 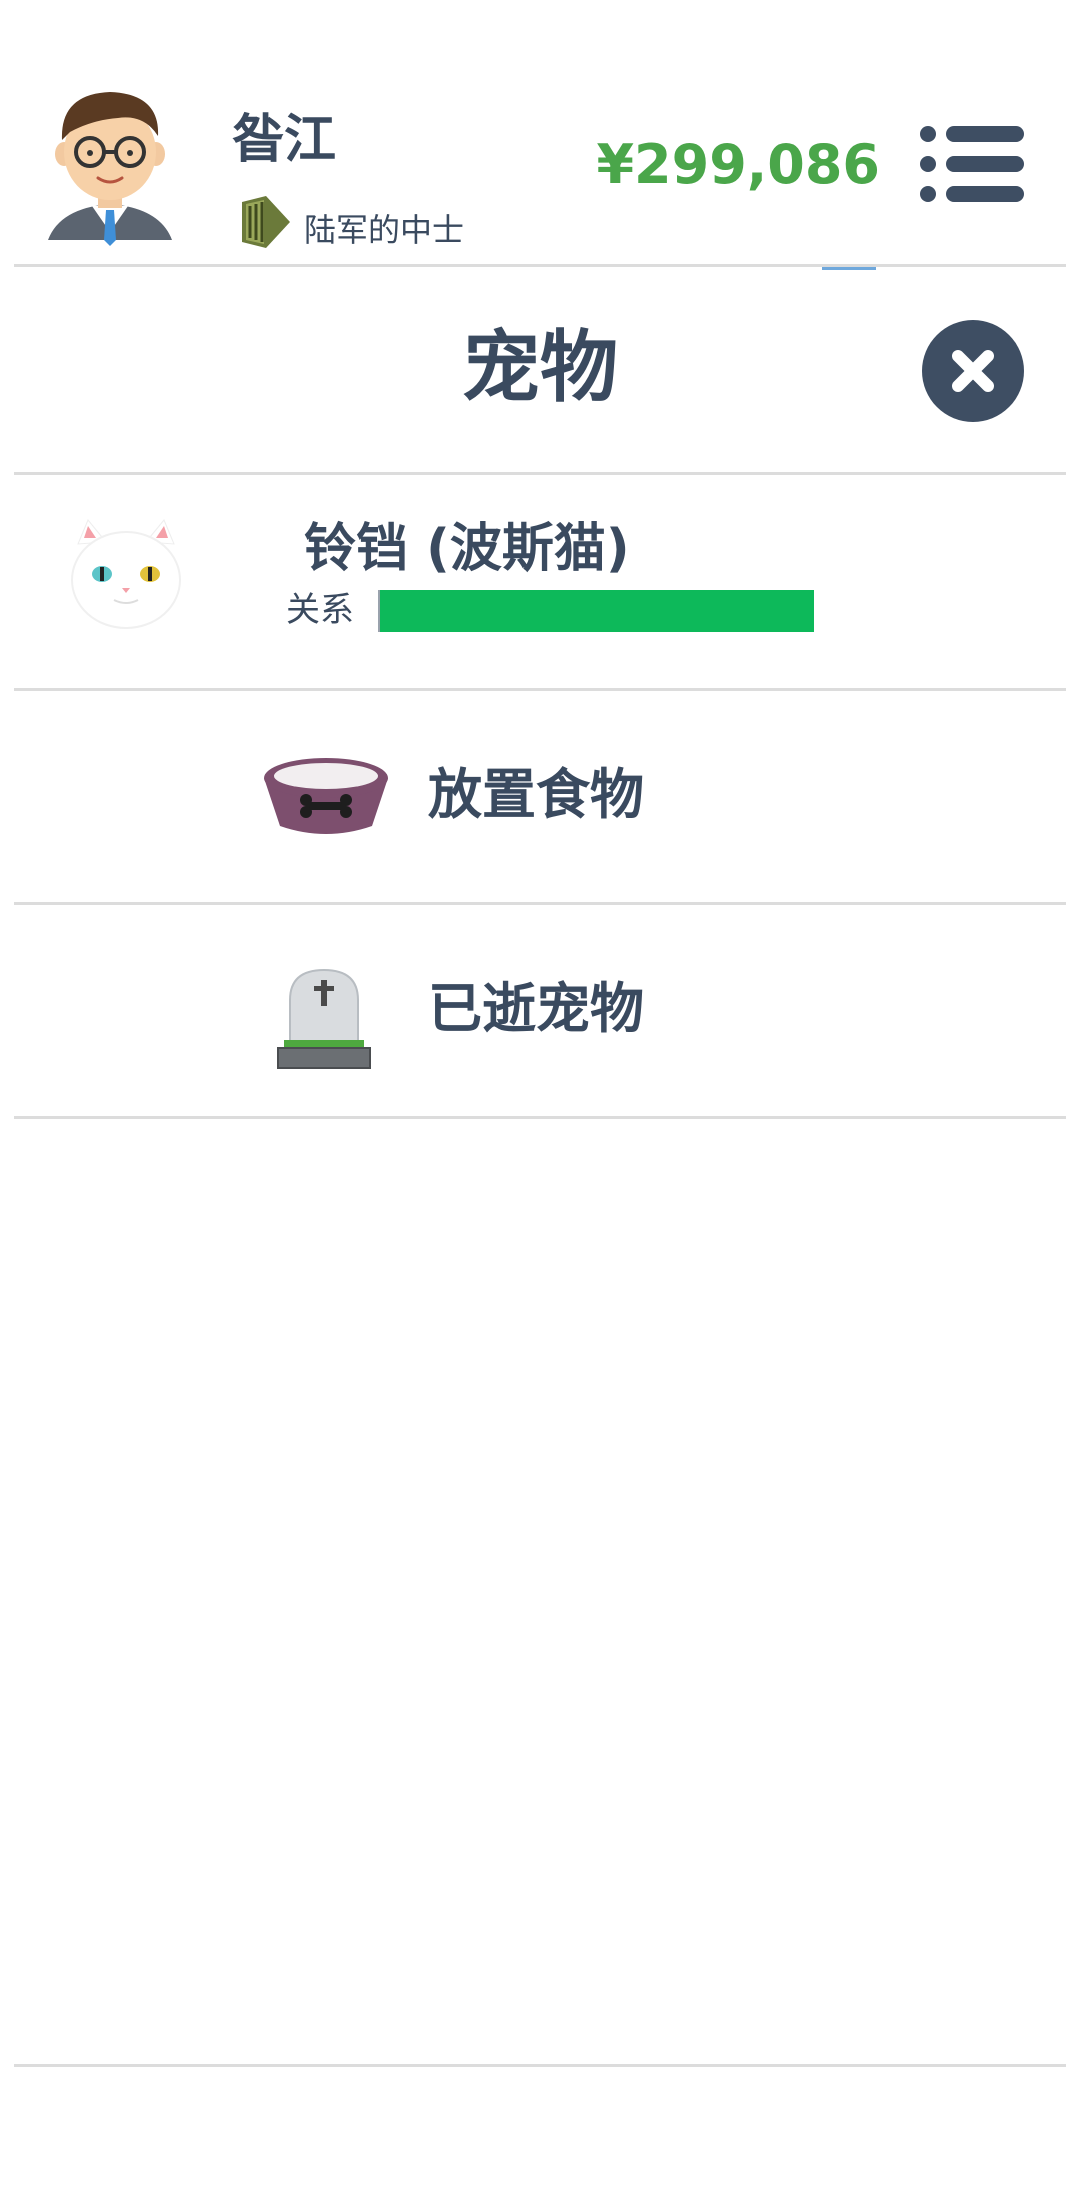 What do you see at coordinates (320, 610) in the screenshot?
I see `relation-label: 关系` at bounding box center [320, 610].